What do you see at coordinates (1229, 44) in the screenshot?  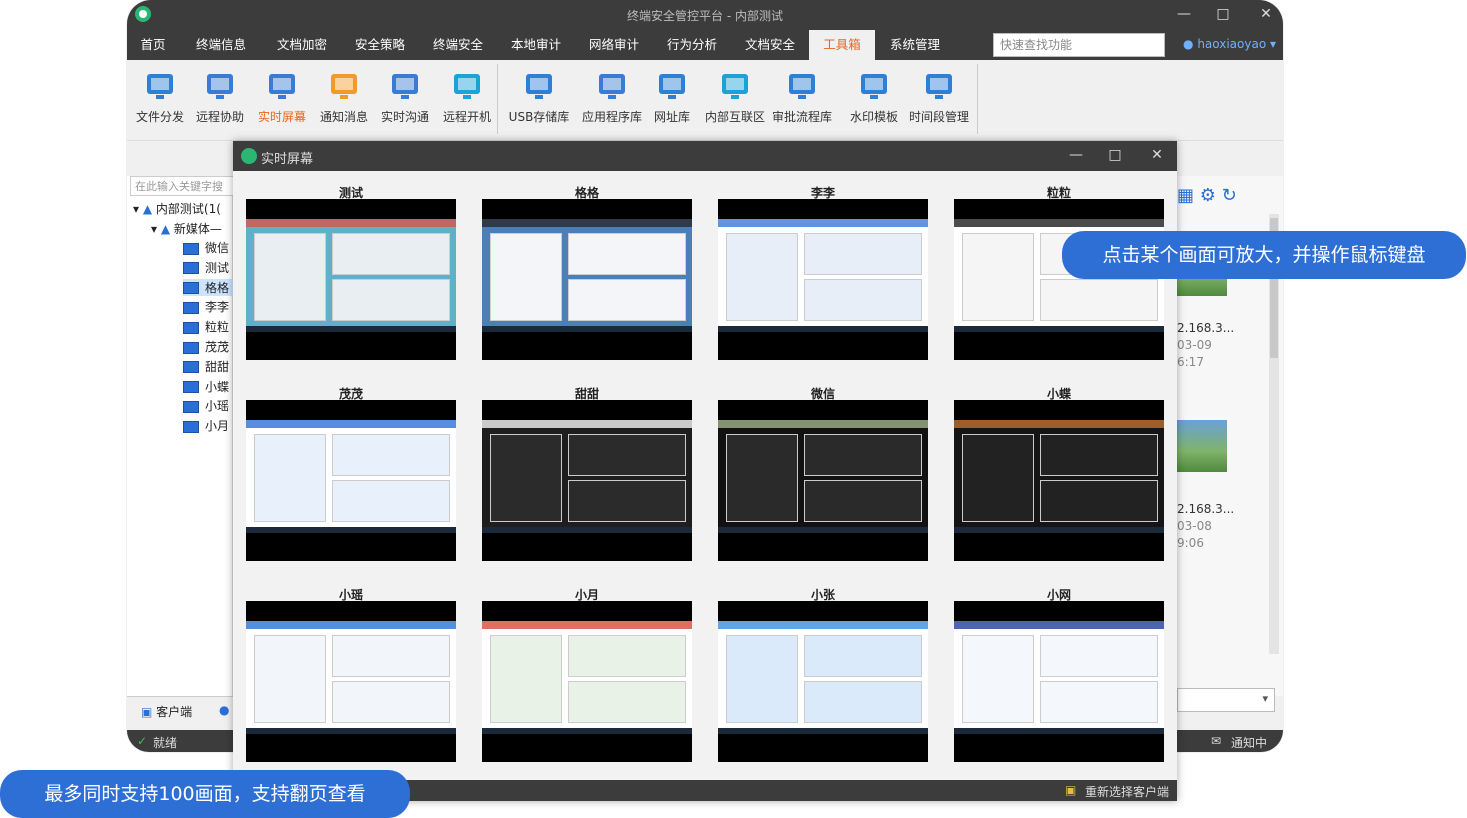 I see `user-menu: ● haoxiaoyao ▾` at bounding box center [1229, 44].